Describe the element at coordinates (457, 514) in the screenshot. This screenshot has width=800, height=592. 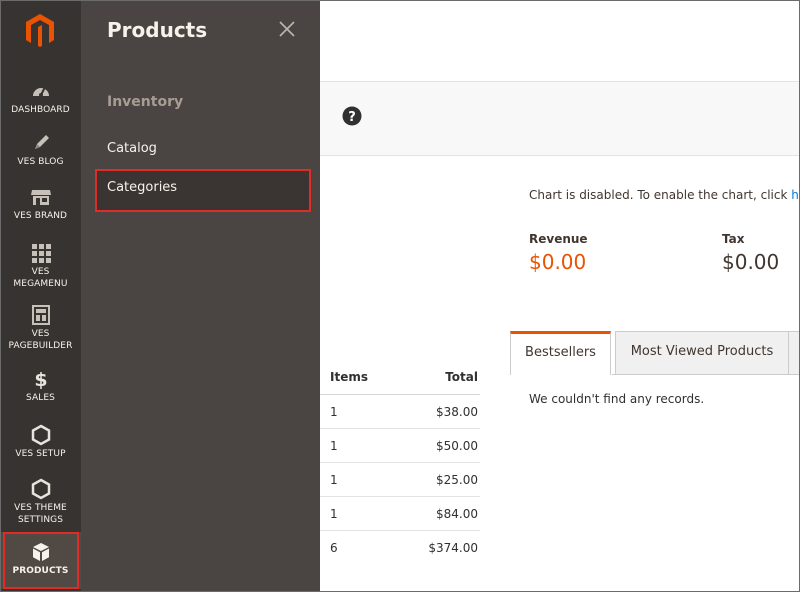
I see `cell-total: $84.00` at that location.